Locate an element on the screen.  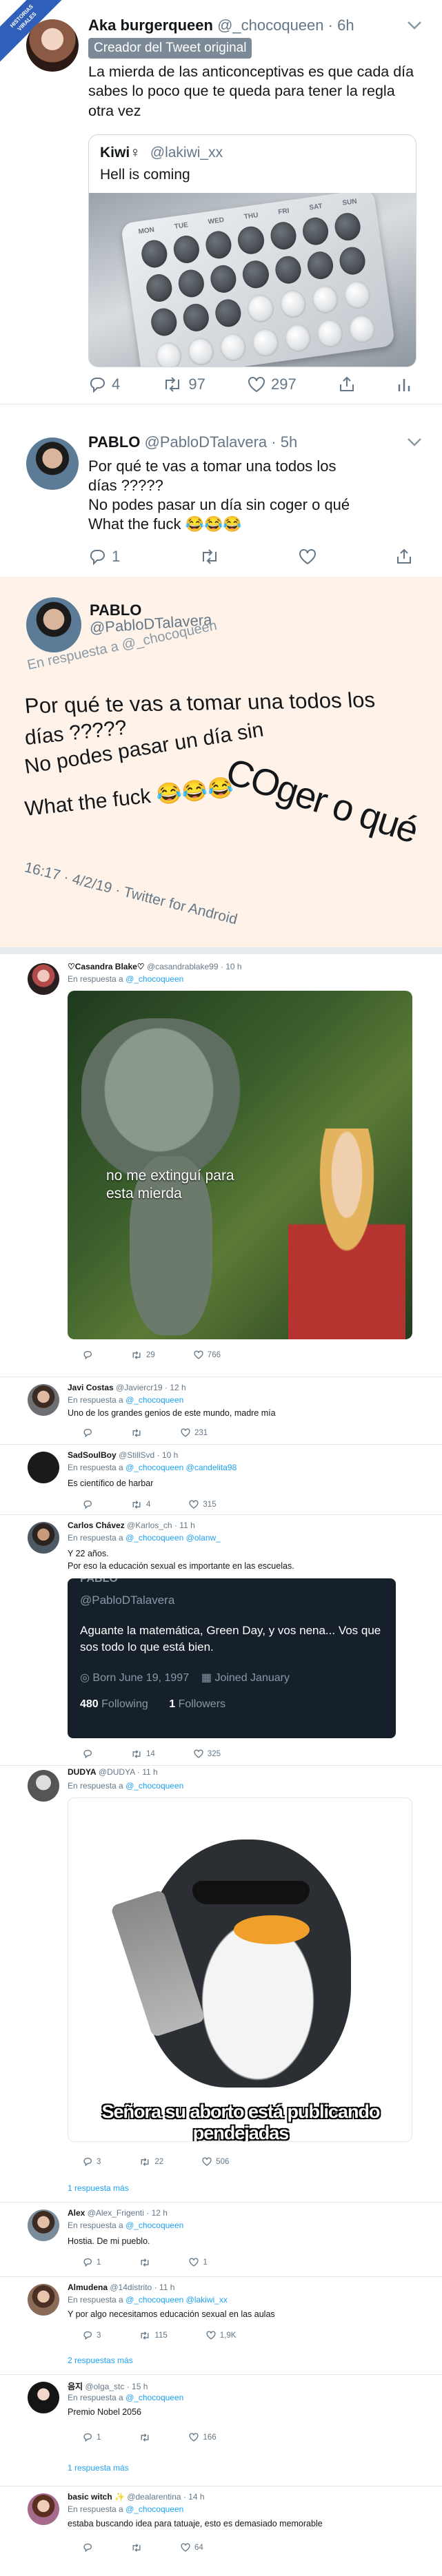
retweet-action: 97 is located at coordinates (183, 384).